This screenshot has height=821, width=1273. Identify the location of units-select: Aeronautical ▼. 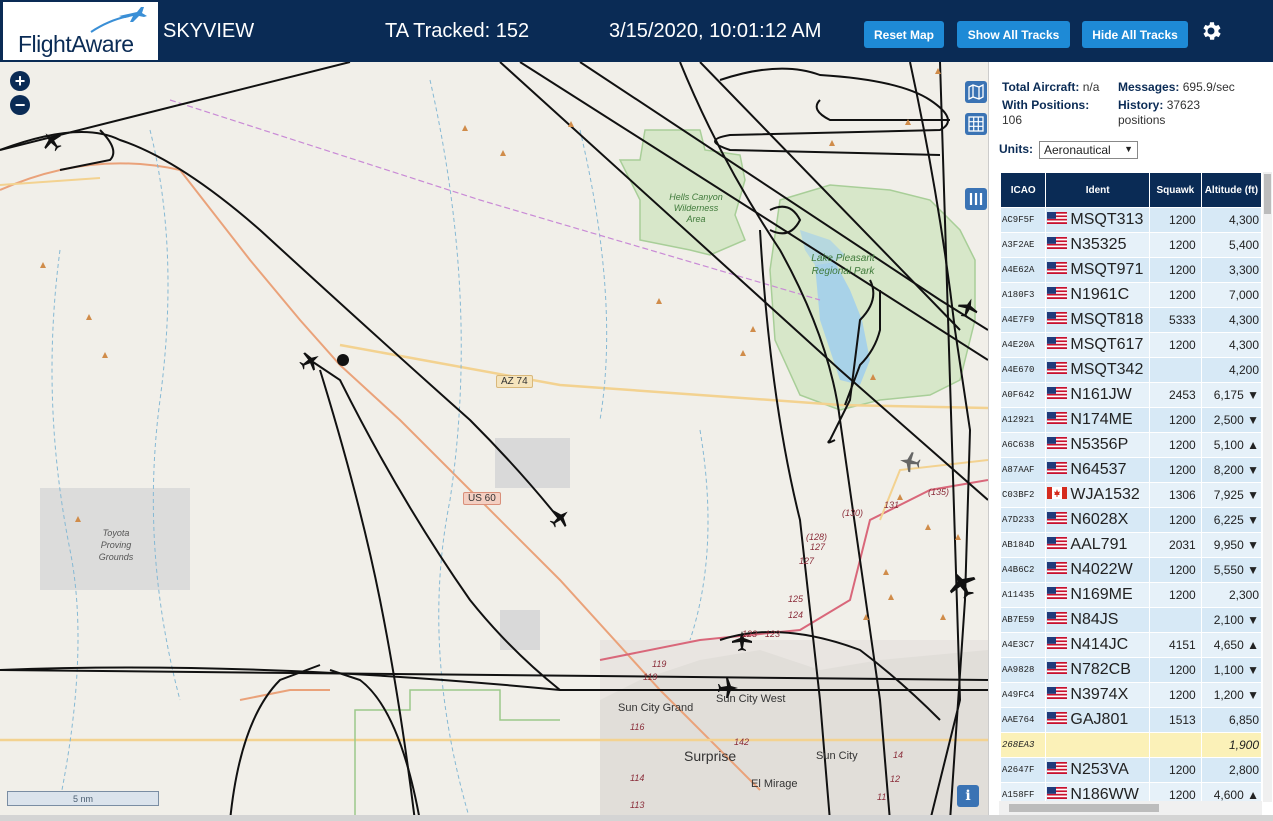
(1088, 150).